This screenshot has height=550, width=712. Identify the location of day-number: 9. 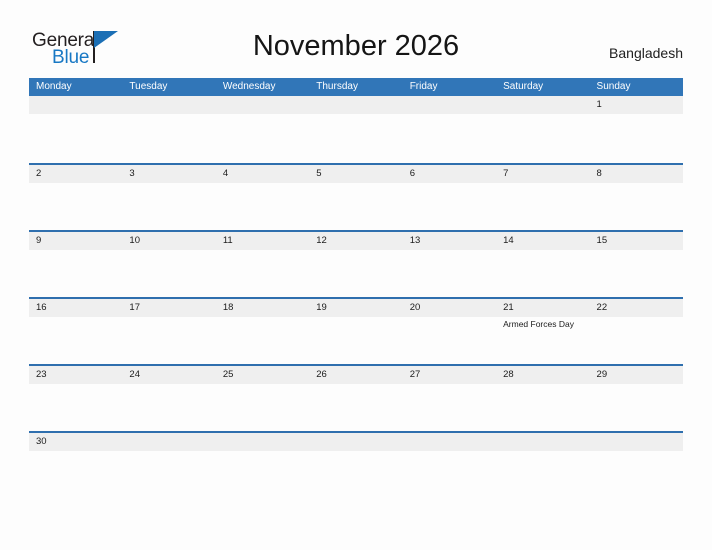
(39, 240).